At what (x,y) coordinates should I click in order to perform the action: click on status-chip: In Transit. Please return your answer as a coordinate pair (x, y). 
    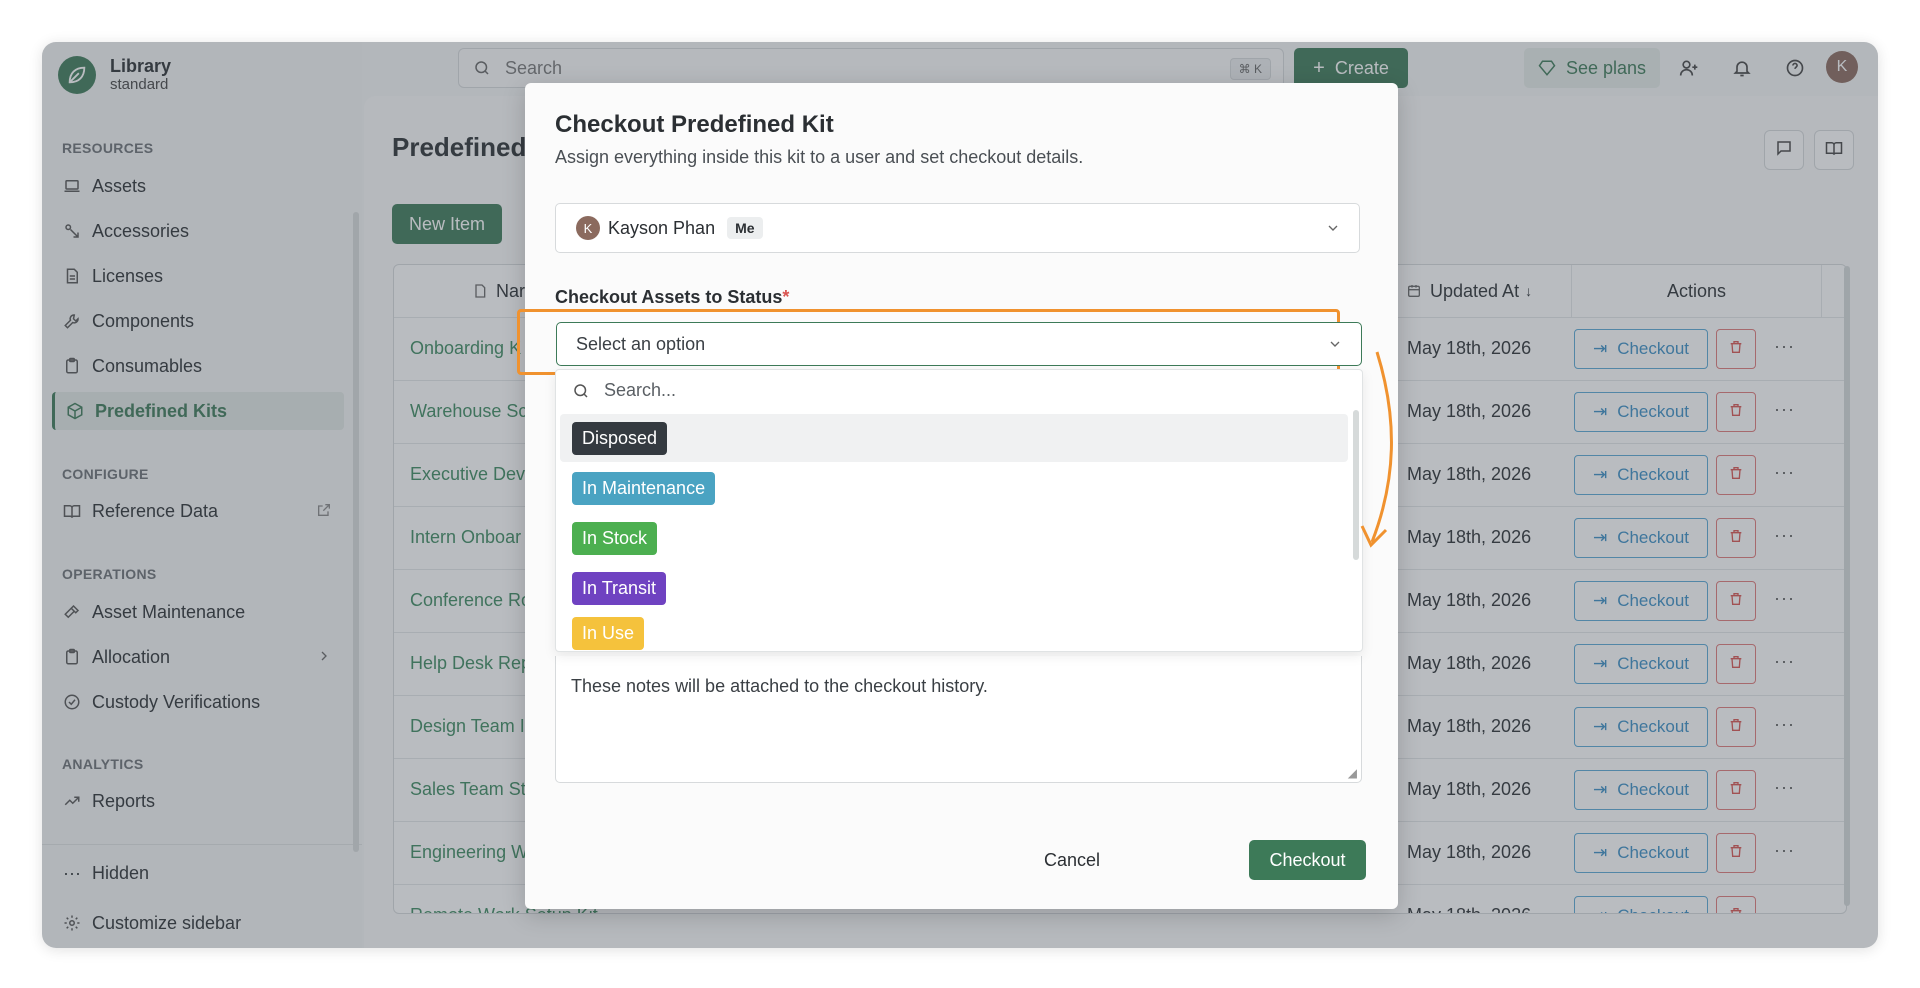
    Looking at the image, I should click on (619, 588).